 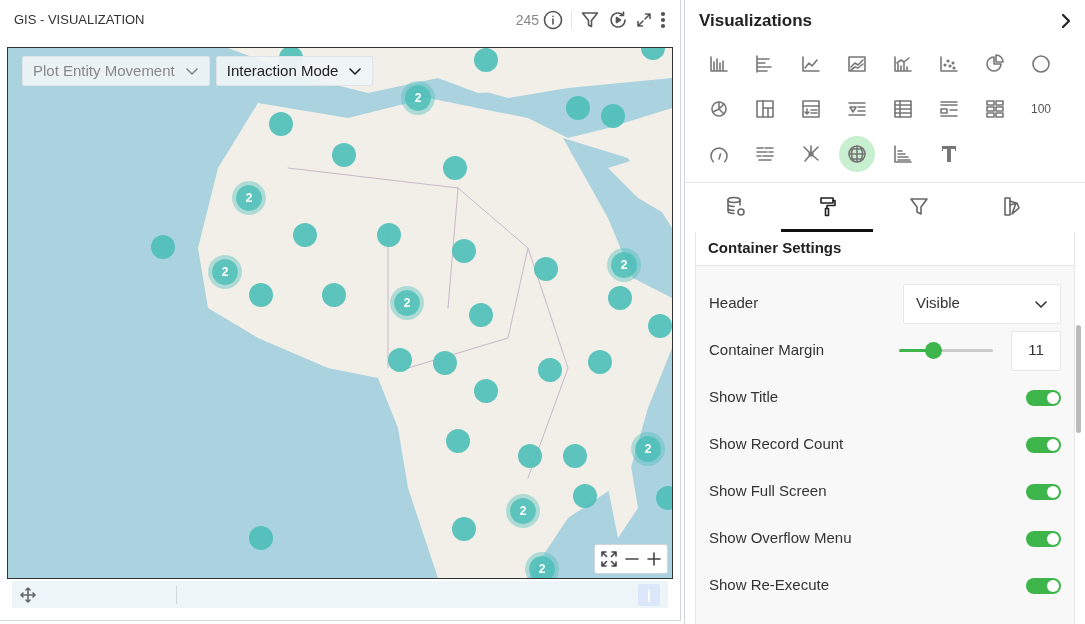 I want to click on margin-input: 11, so click(x=1036, y=350).